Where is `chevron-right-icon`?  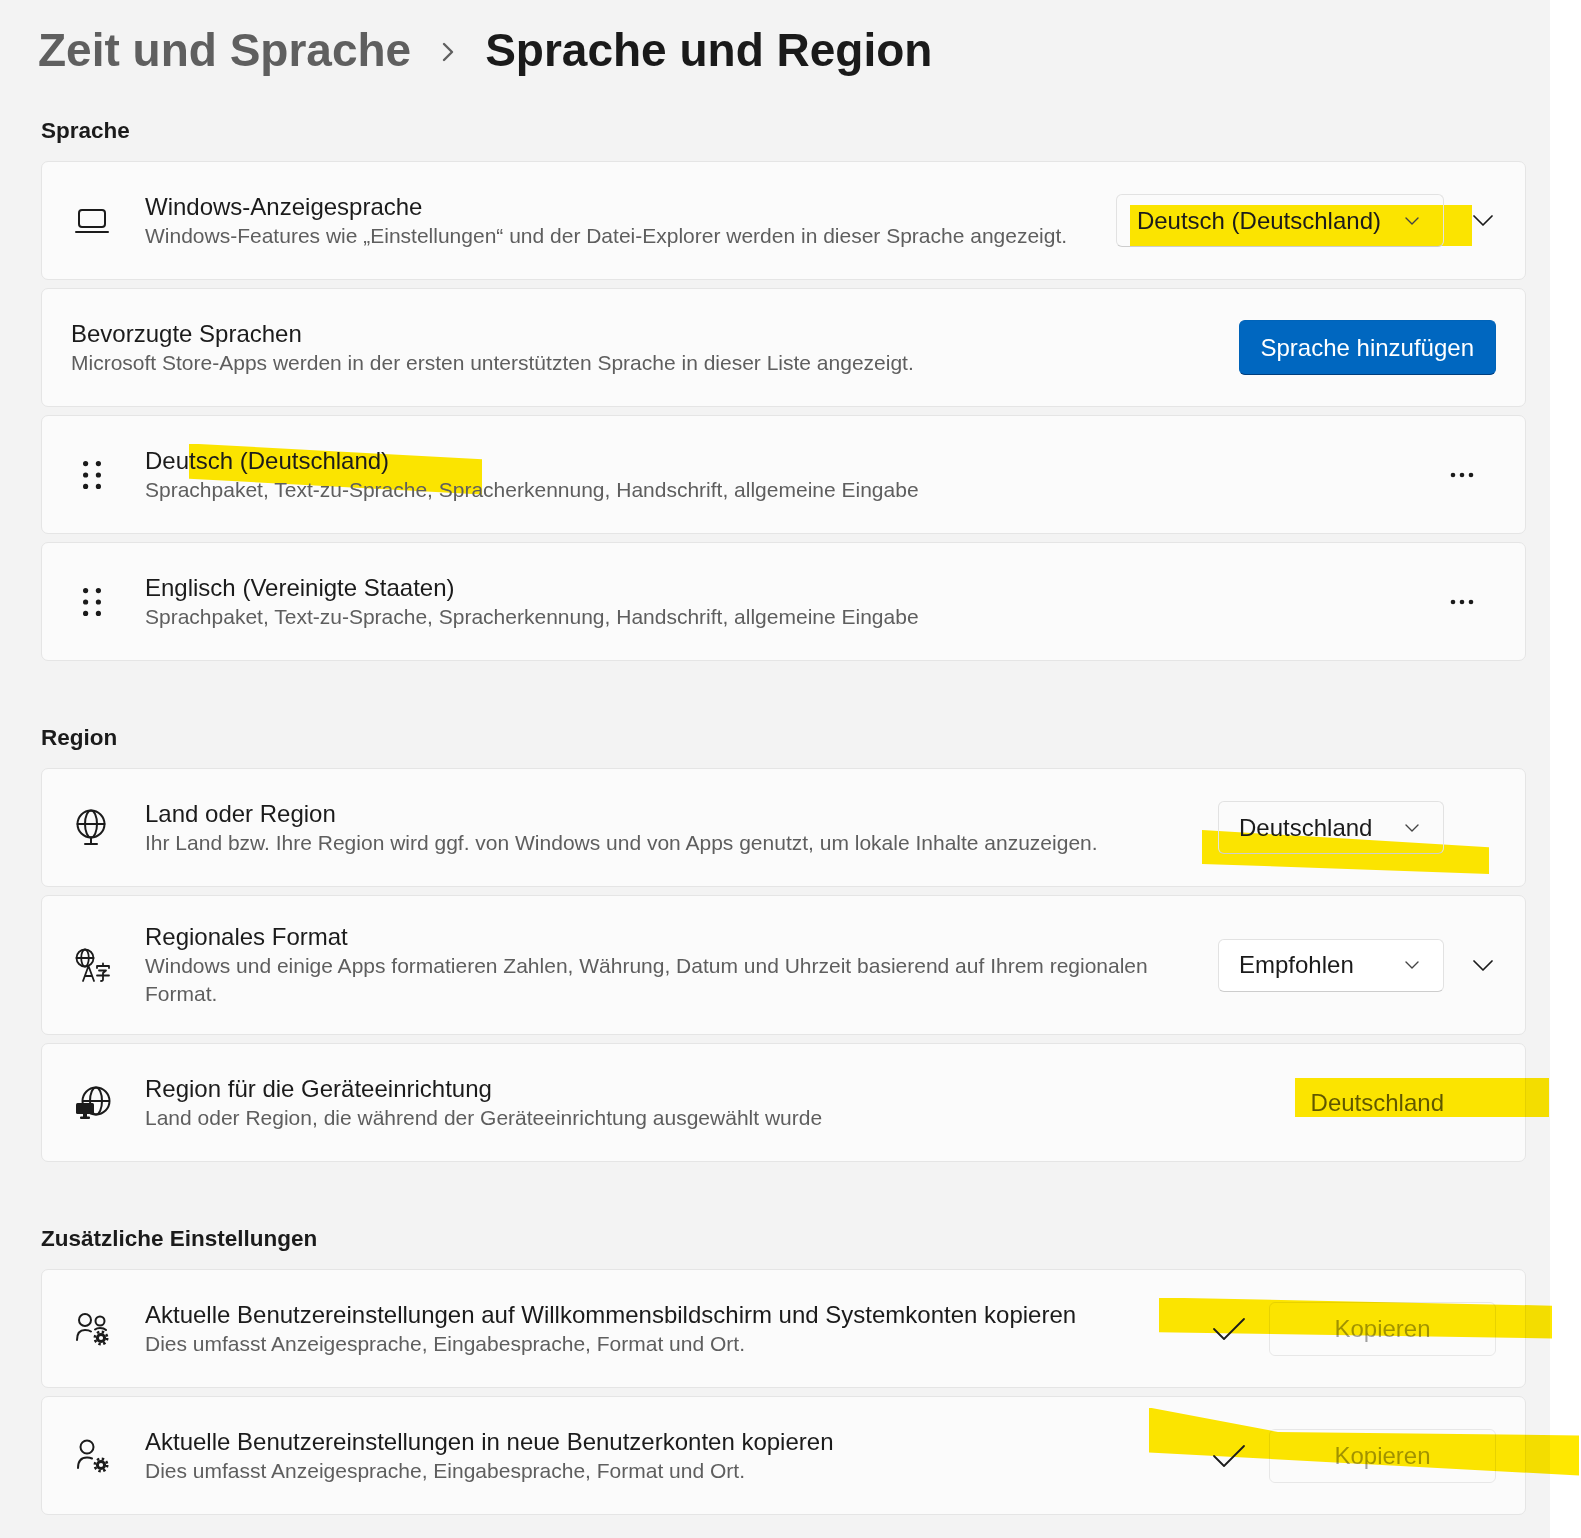 chevron-right-icon is located at coordinates (448, 52).